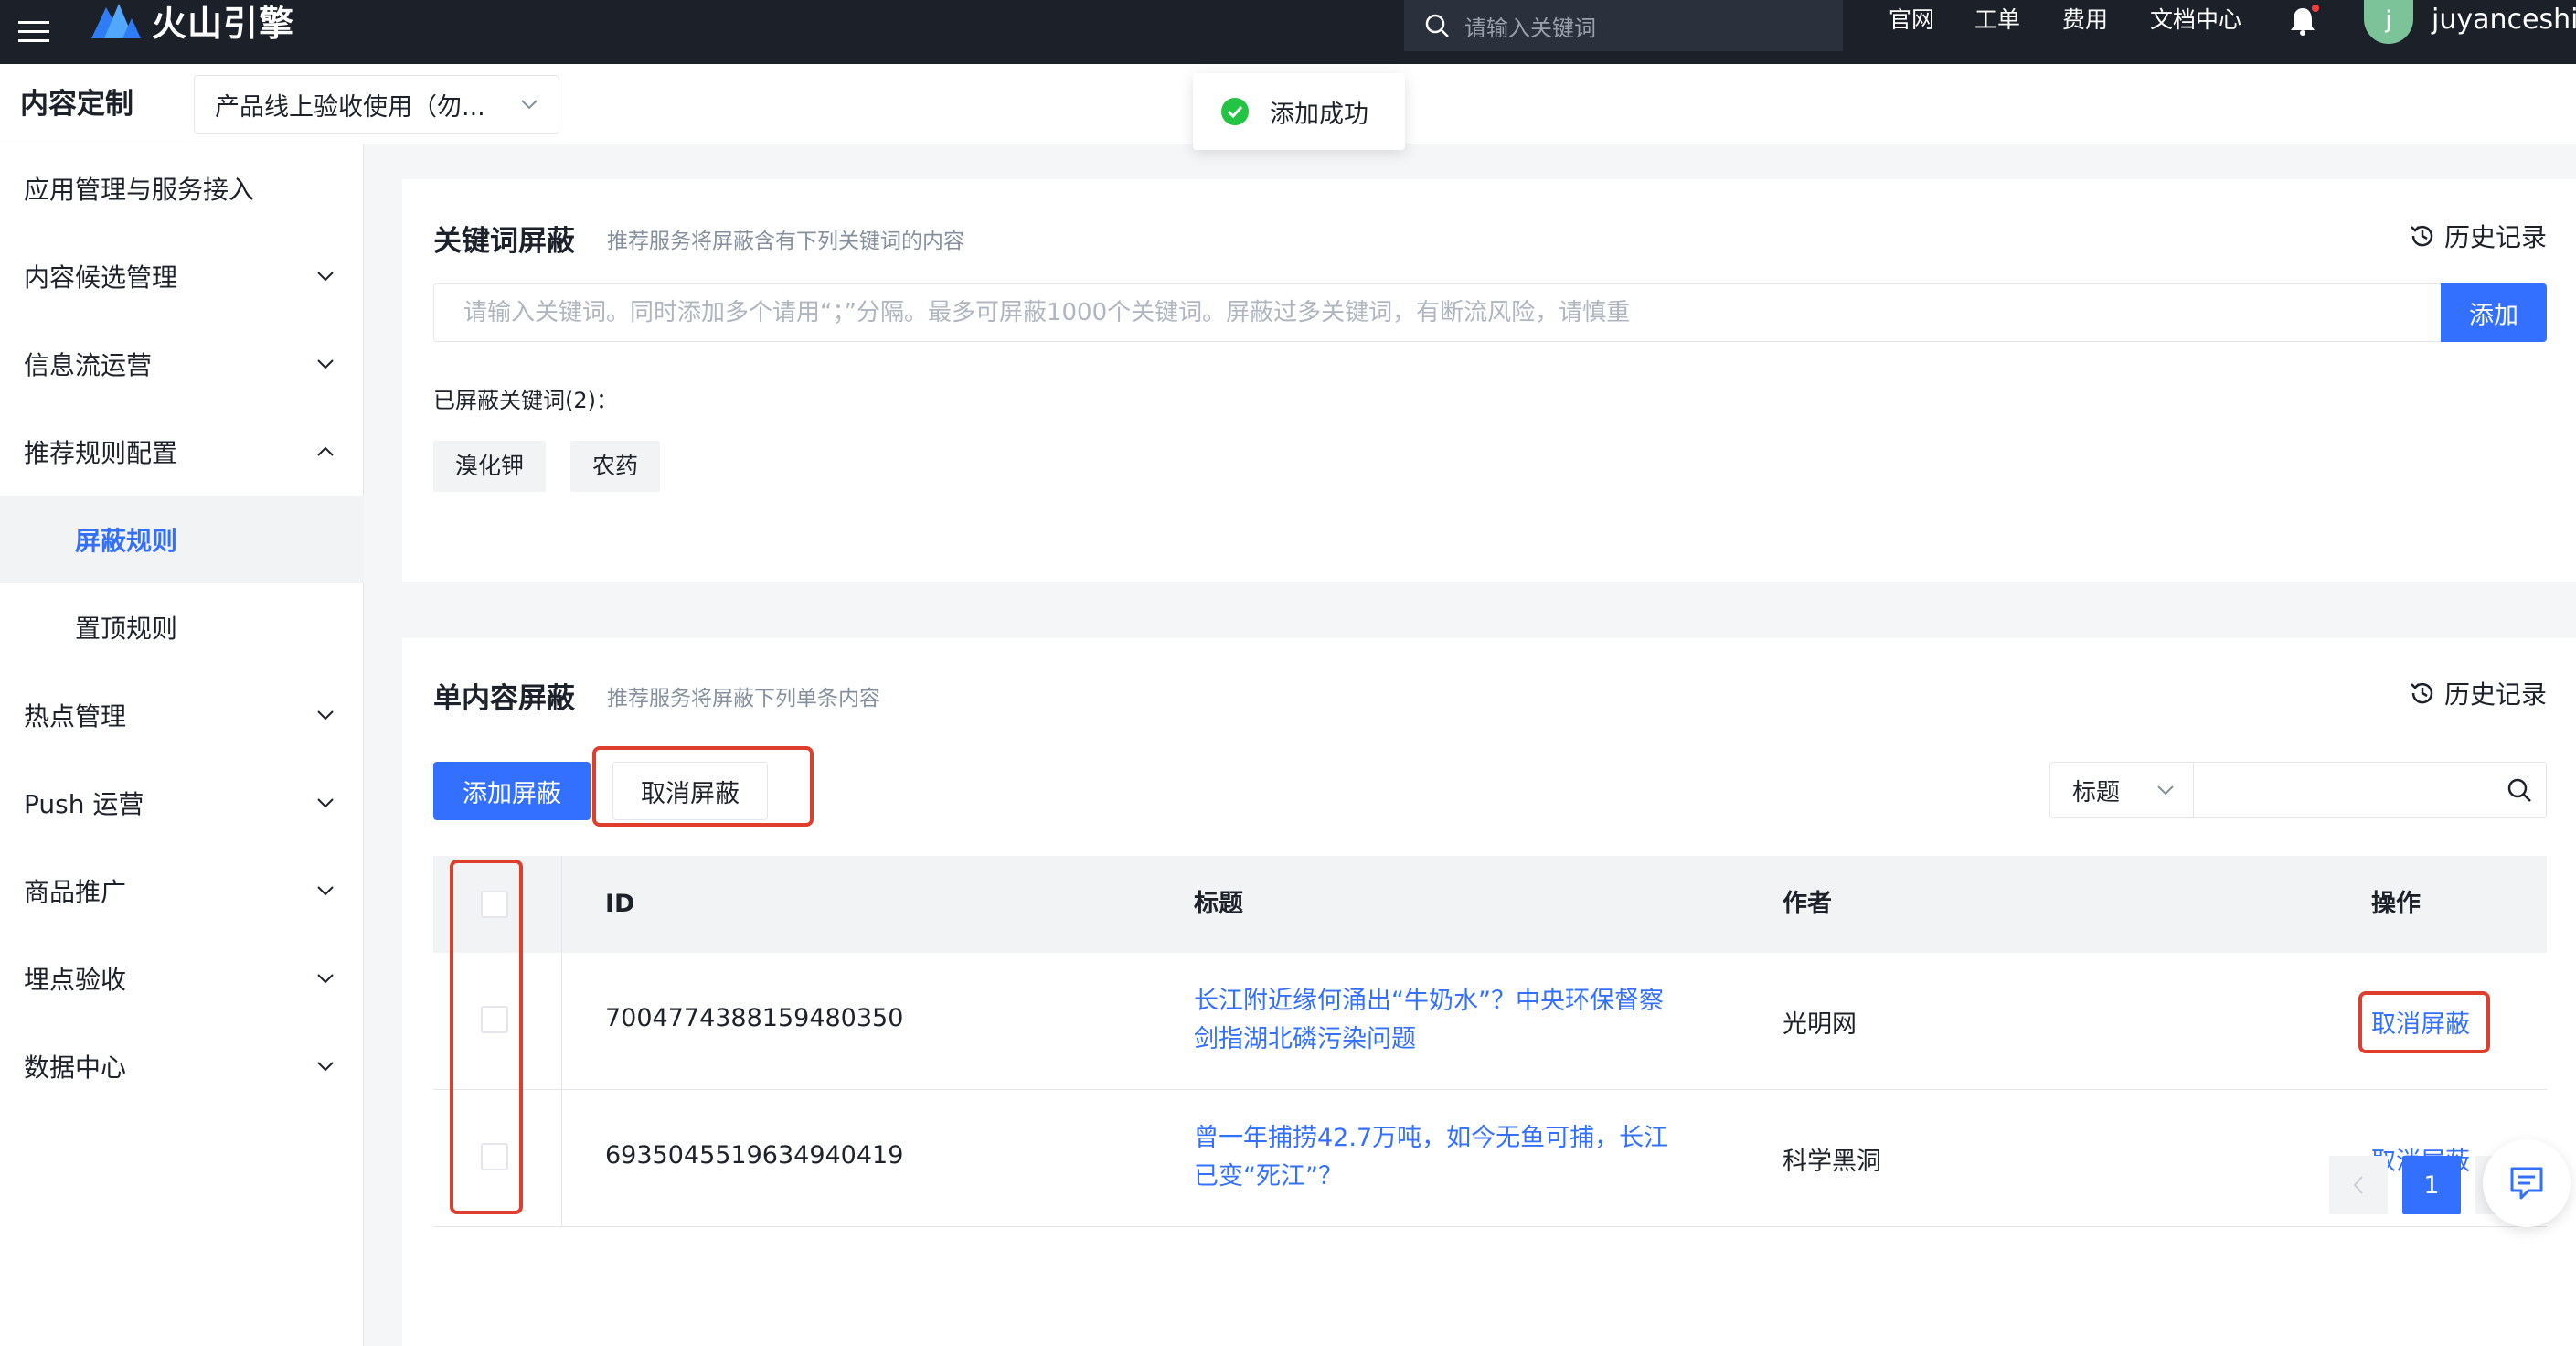 Image resolution: width=2576 pixels, height=1346 pixels. Describe the element at coordinates (754, 1155) in the screenshot. I see `row-id: 6935045519634940419` at that location.